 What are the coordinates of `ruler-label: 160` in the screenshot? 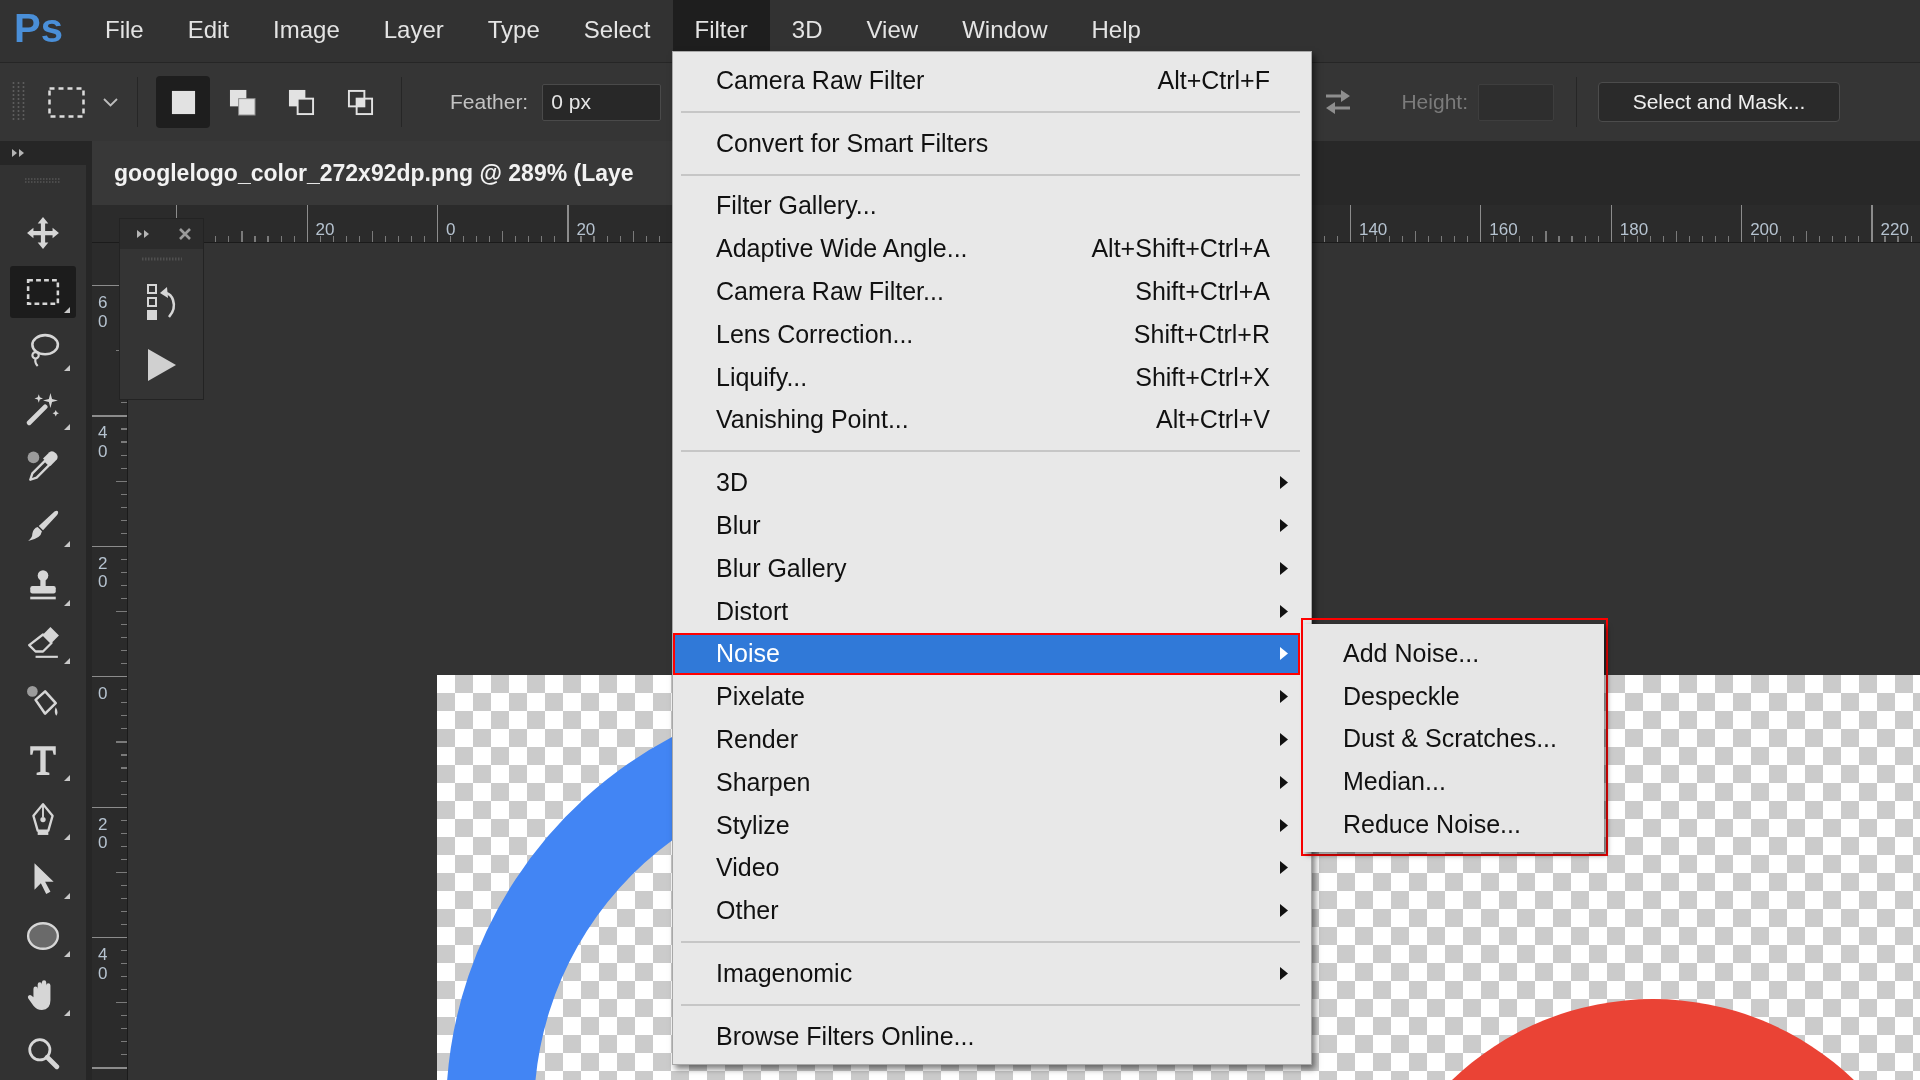 It's located at (1503, 229).